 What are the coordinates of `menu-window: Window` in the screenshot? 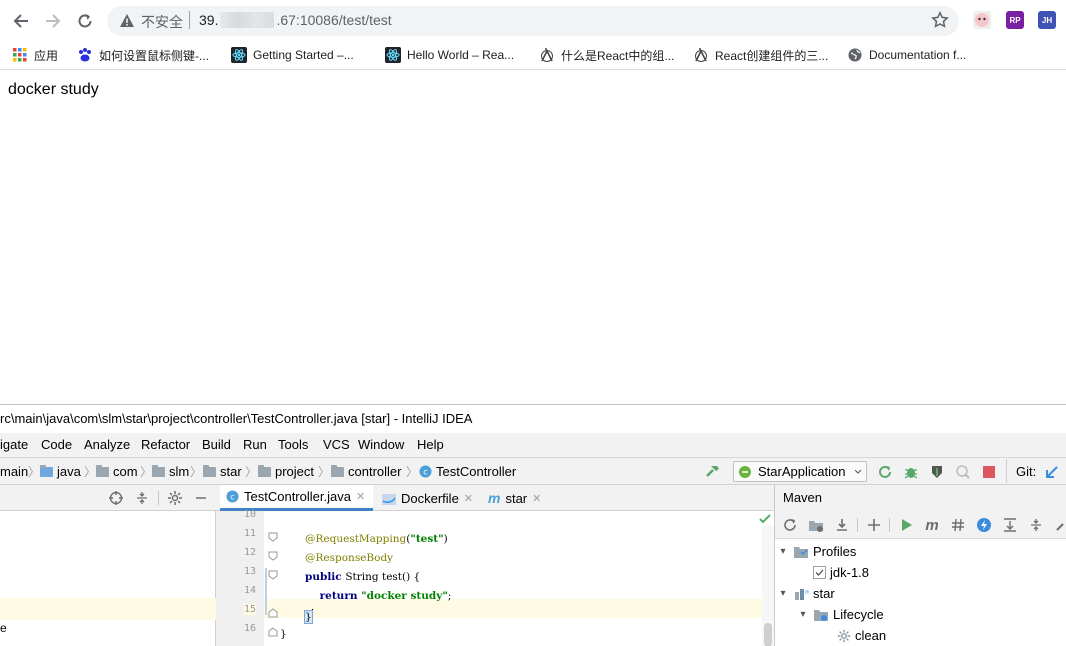 It's located at (381, 444).